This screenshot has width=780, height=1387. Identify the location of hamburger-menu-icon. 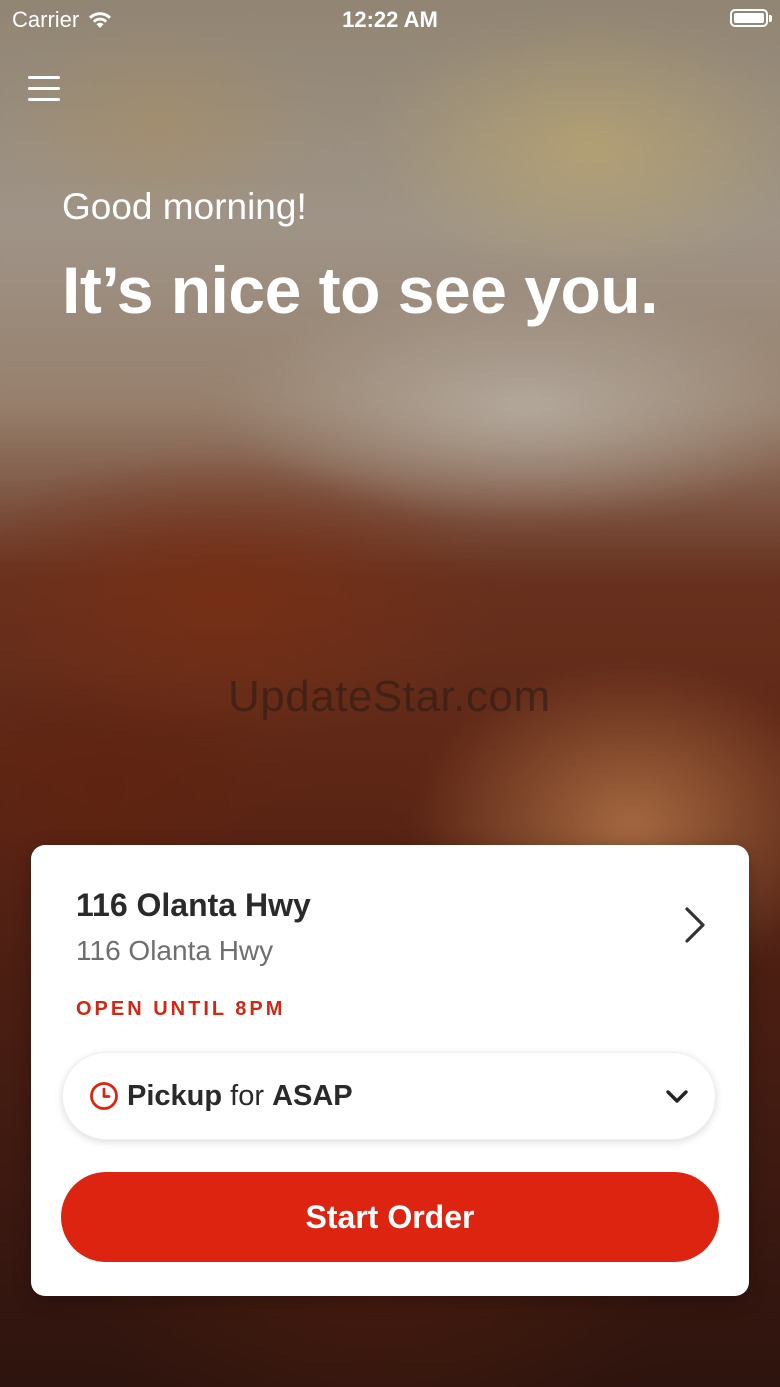
(46, 88).